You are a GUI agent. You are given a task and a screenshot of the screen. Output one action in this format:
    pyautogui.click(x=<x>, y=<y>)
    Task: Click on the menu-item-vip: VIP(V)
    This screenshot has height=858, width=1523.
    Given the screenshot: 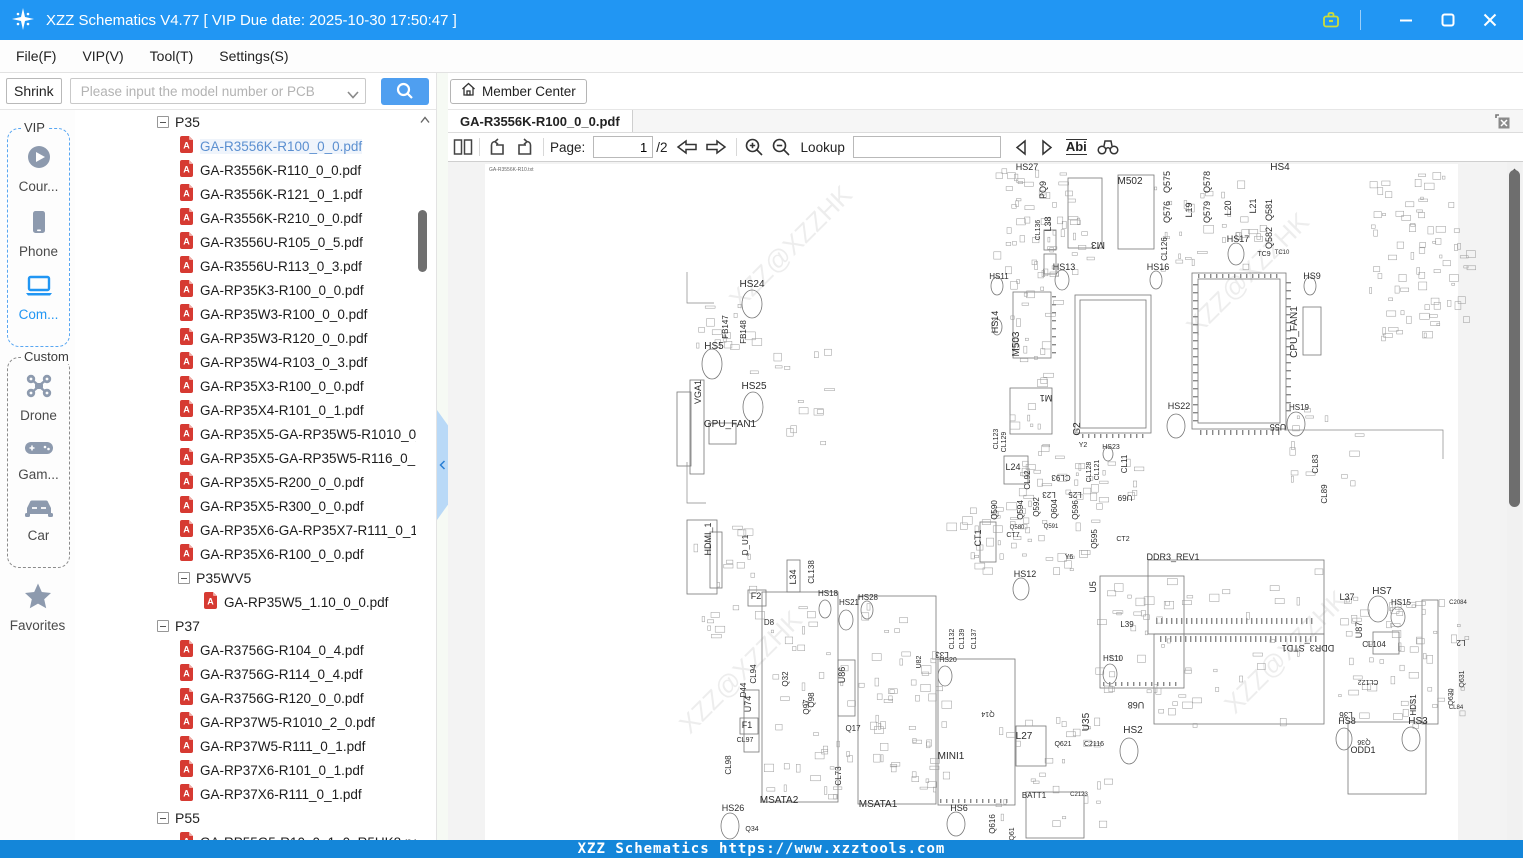 What is the action you would take?
    pyautogui.click(x=102, y=56)
    